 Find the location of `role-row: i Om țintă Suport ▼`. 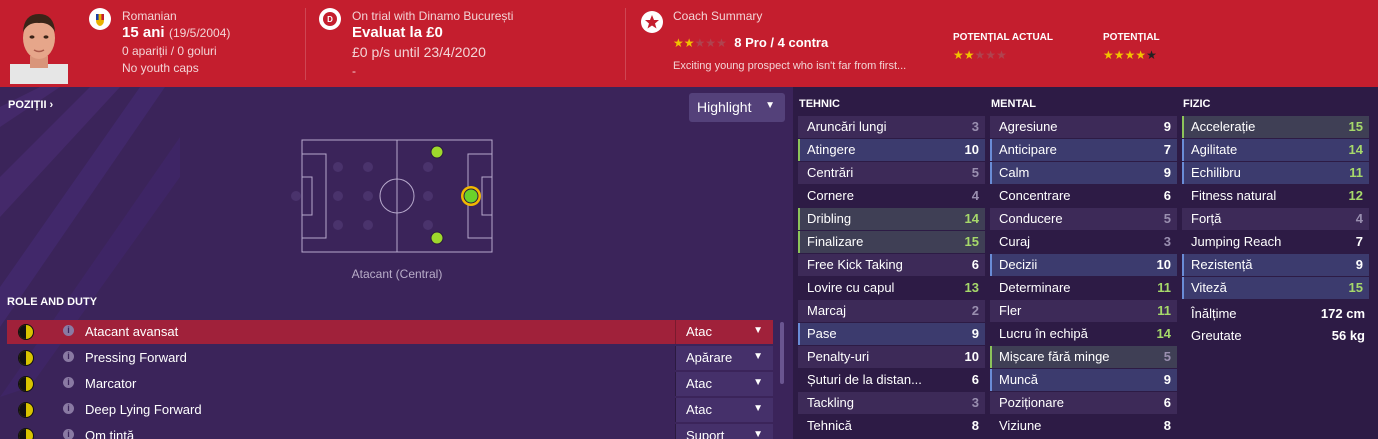

role-row: i Om țintă Suport ▼ is located at coordinates (390, 431).